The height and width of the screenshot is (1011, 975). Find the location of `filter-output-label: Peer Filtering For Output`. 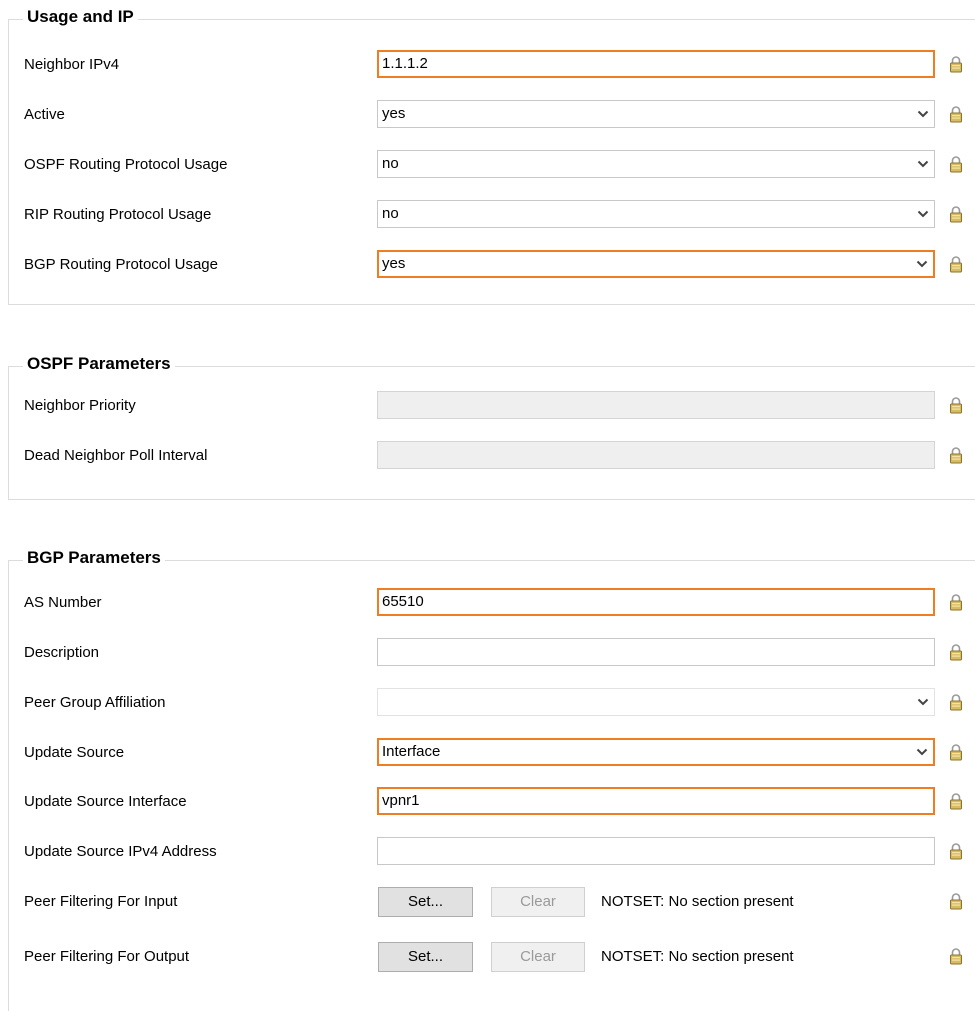

filter-output-label: Peer Filtering For Output is located at coordinates (107, 956).